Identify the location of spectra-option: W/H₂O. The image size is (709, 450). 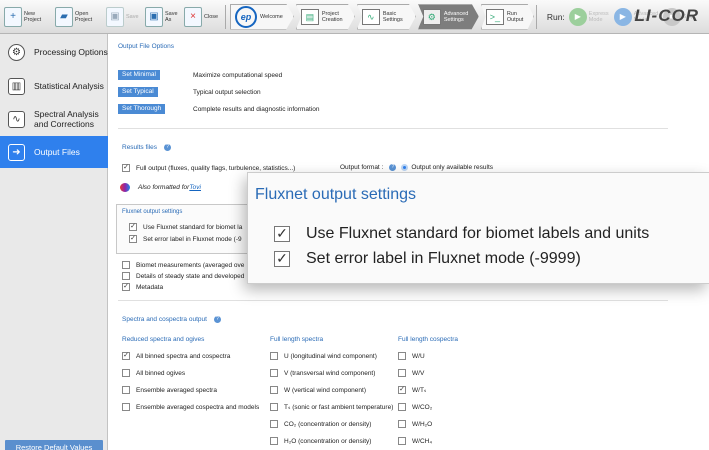
(415, 424).